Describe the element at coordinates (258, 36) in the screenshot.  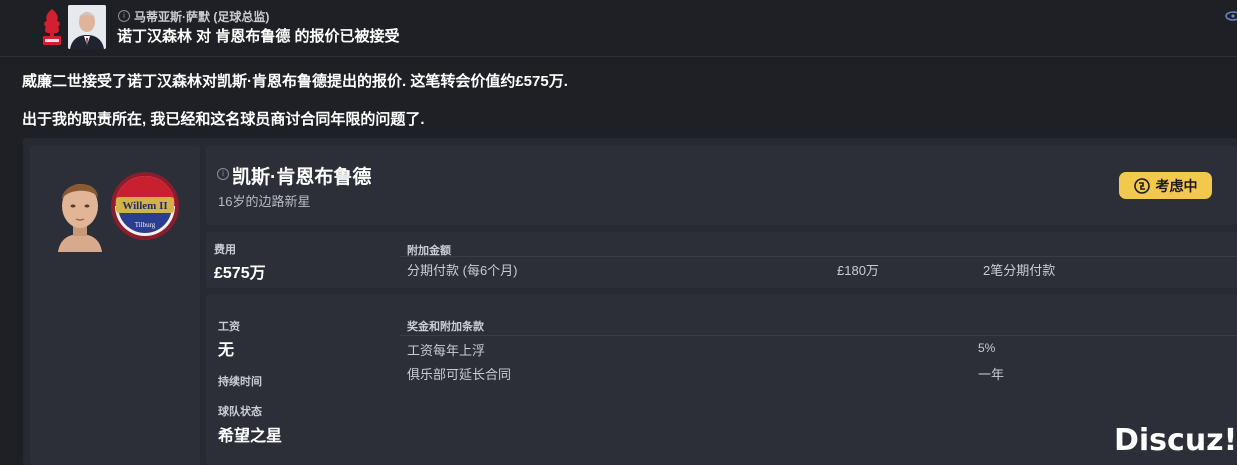
I see `message-subject: 诺丁汉森林 对 肯恩布鲁德 的报价已被接受` at that location.